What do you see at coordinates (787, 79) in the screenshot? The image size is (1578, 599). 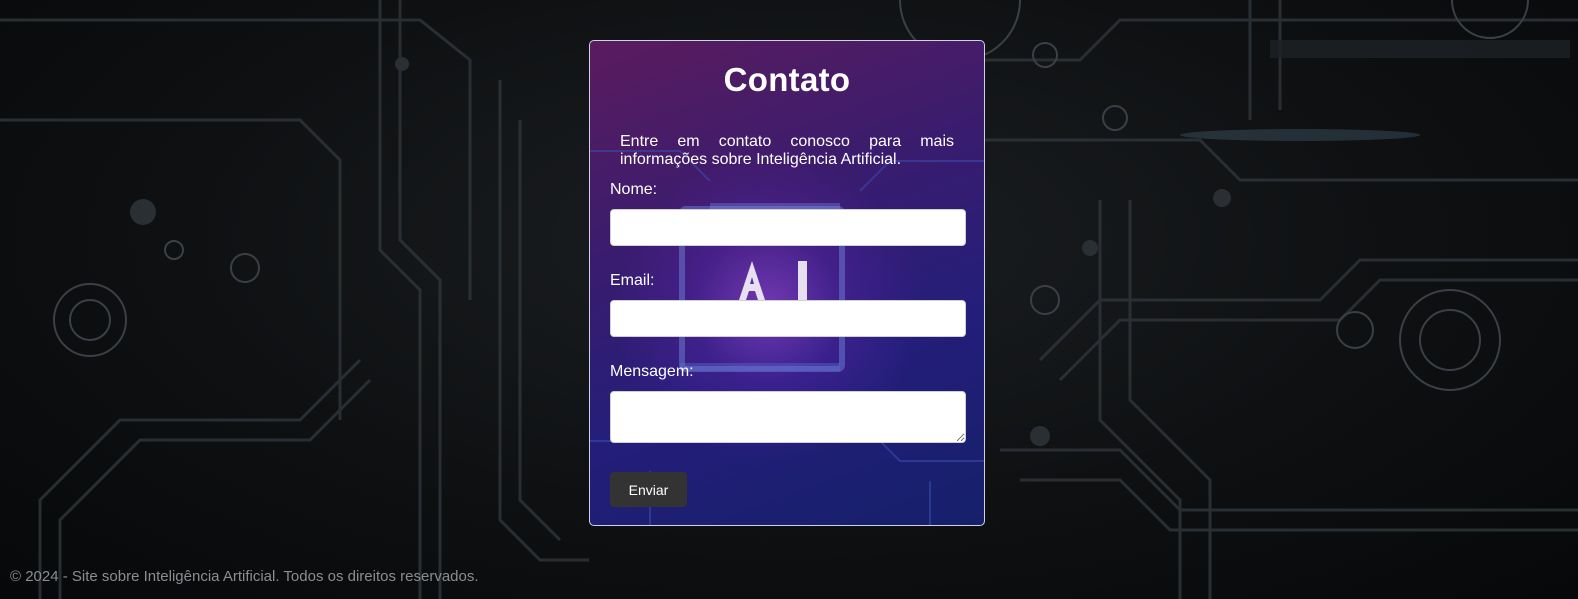 I see `page-title: Contato` at bounding box center [787, 79].